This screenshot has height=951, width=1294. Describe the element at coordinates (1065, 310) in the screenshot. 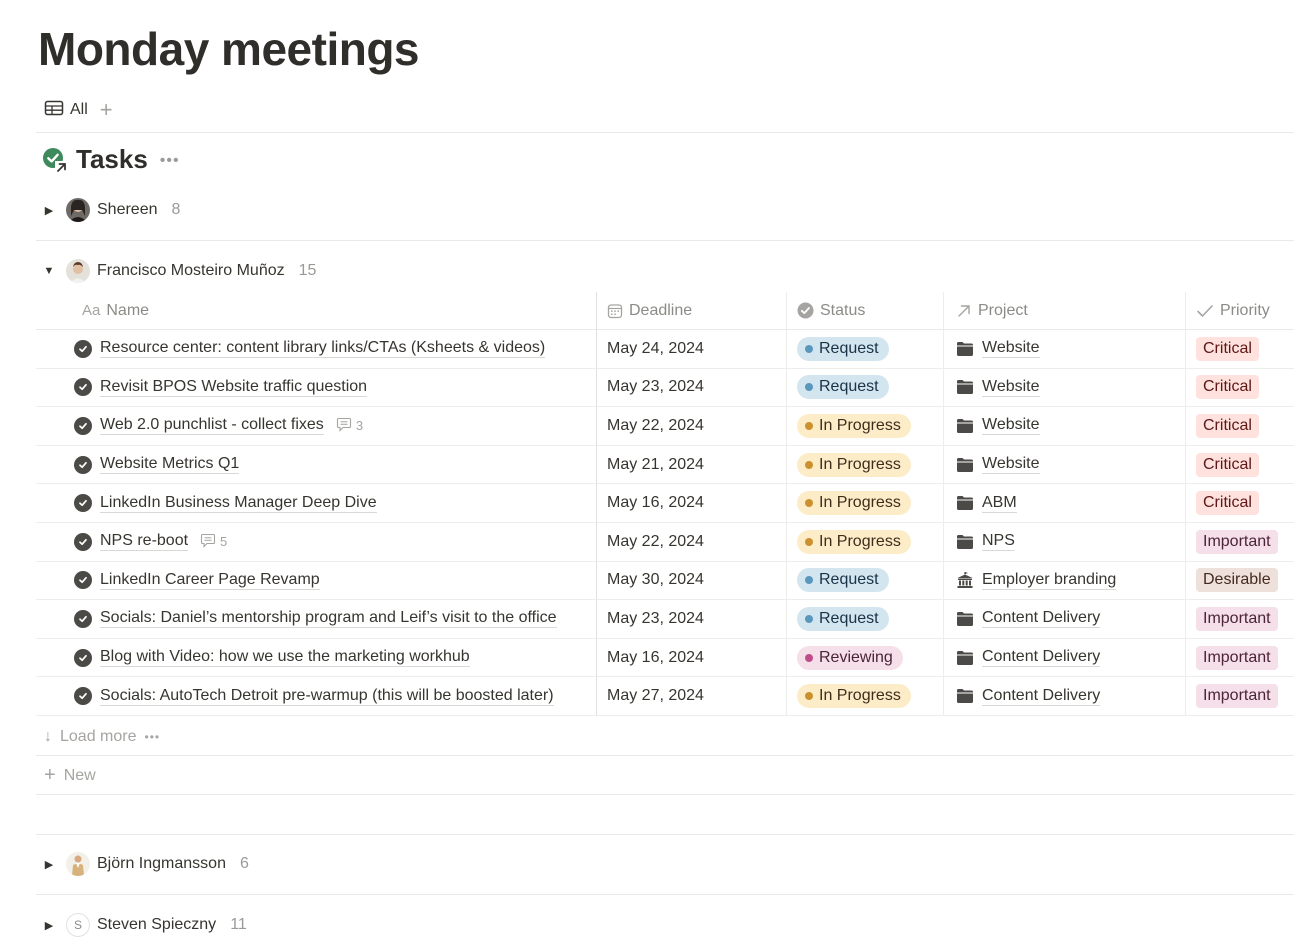

I see `column-header-project: Project` at that location.